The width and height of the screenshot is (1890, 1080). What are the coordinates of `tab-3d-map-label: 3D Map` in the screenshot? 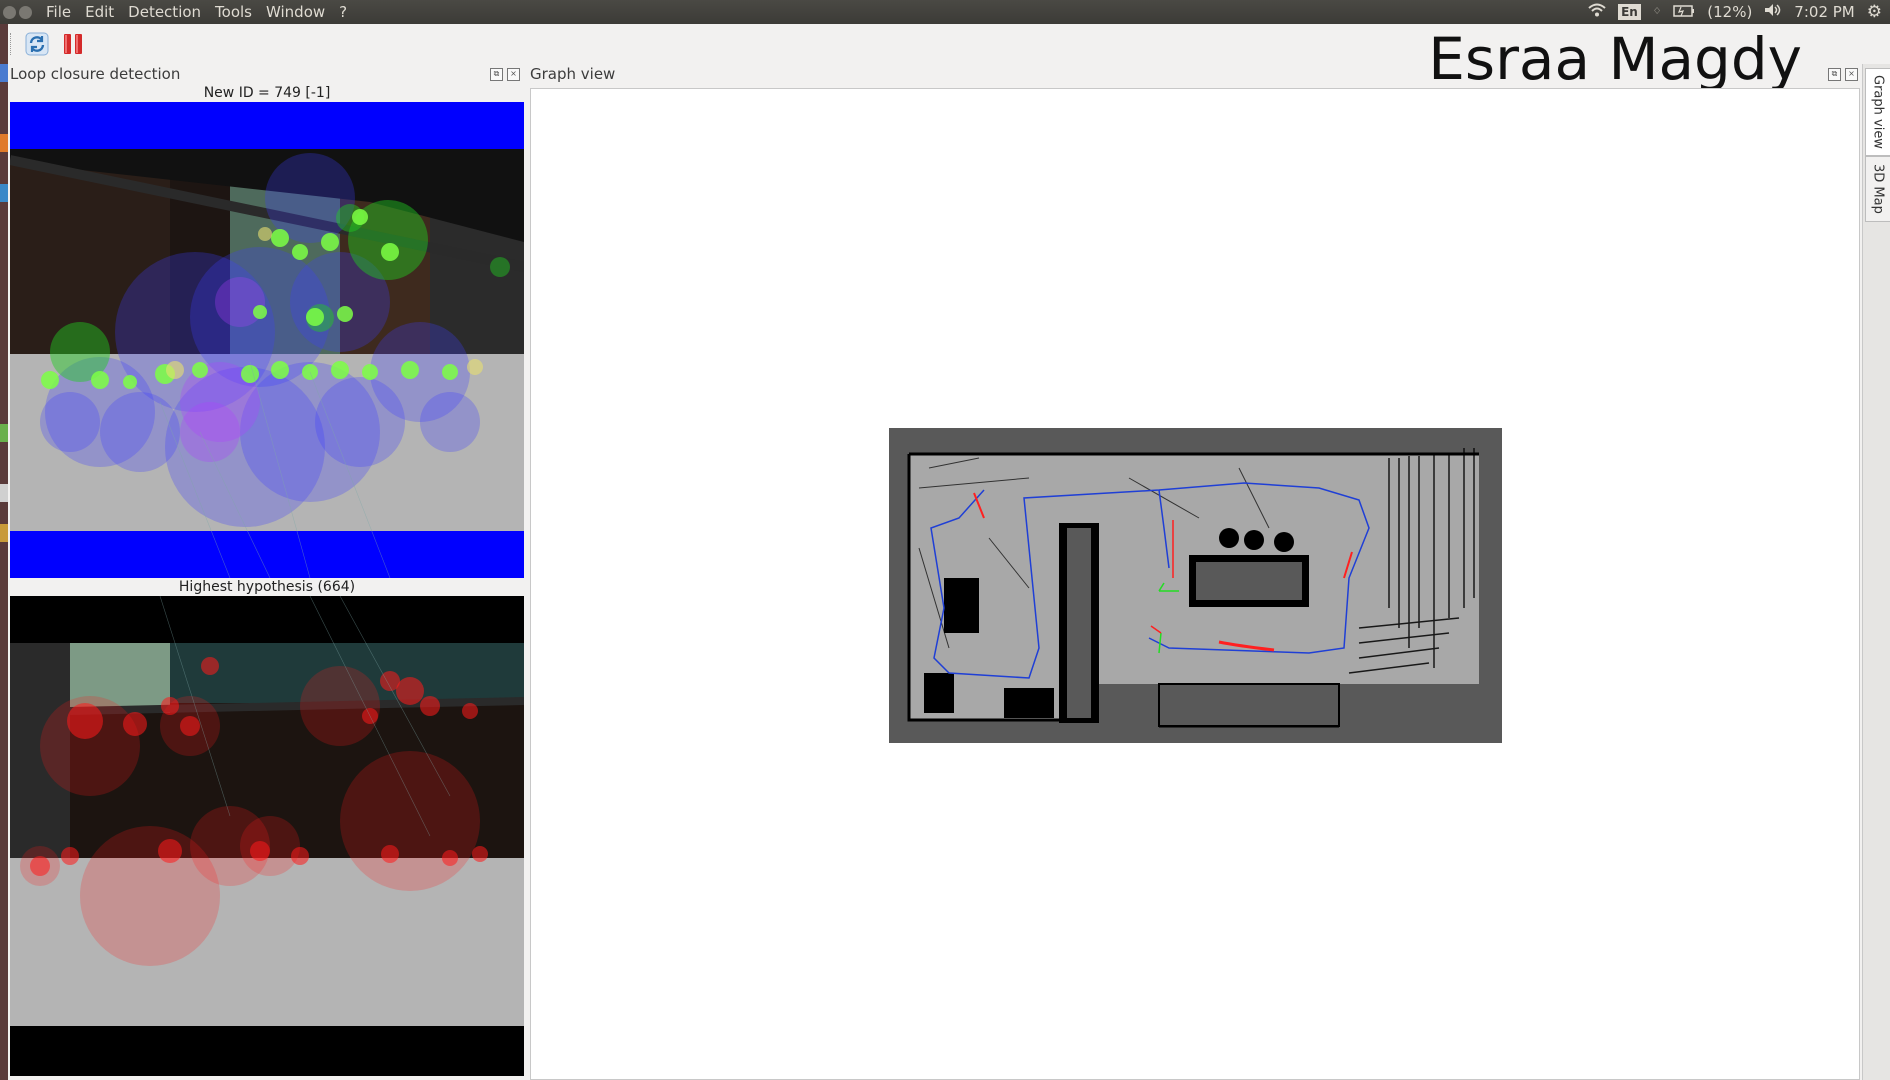 It's located at (1878, 189).